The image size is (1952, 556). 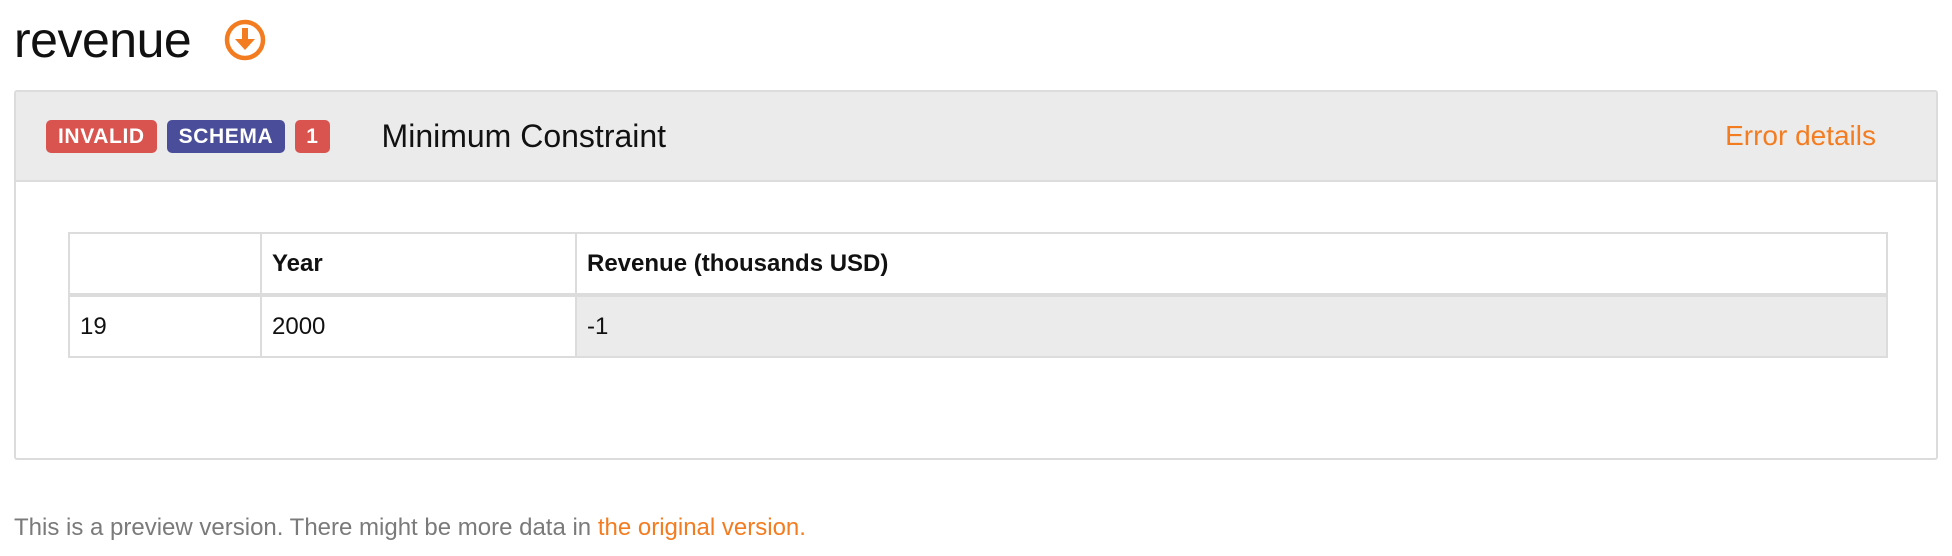 I want to click on year-cell: 2000, so click(x=418, y=326).